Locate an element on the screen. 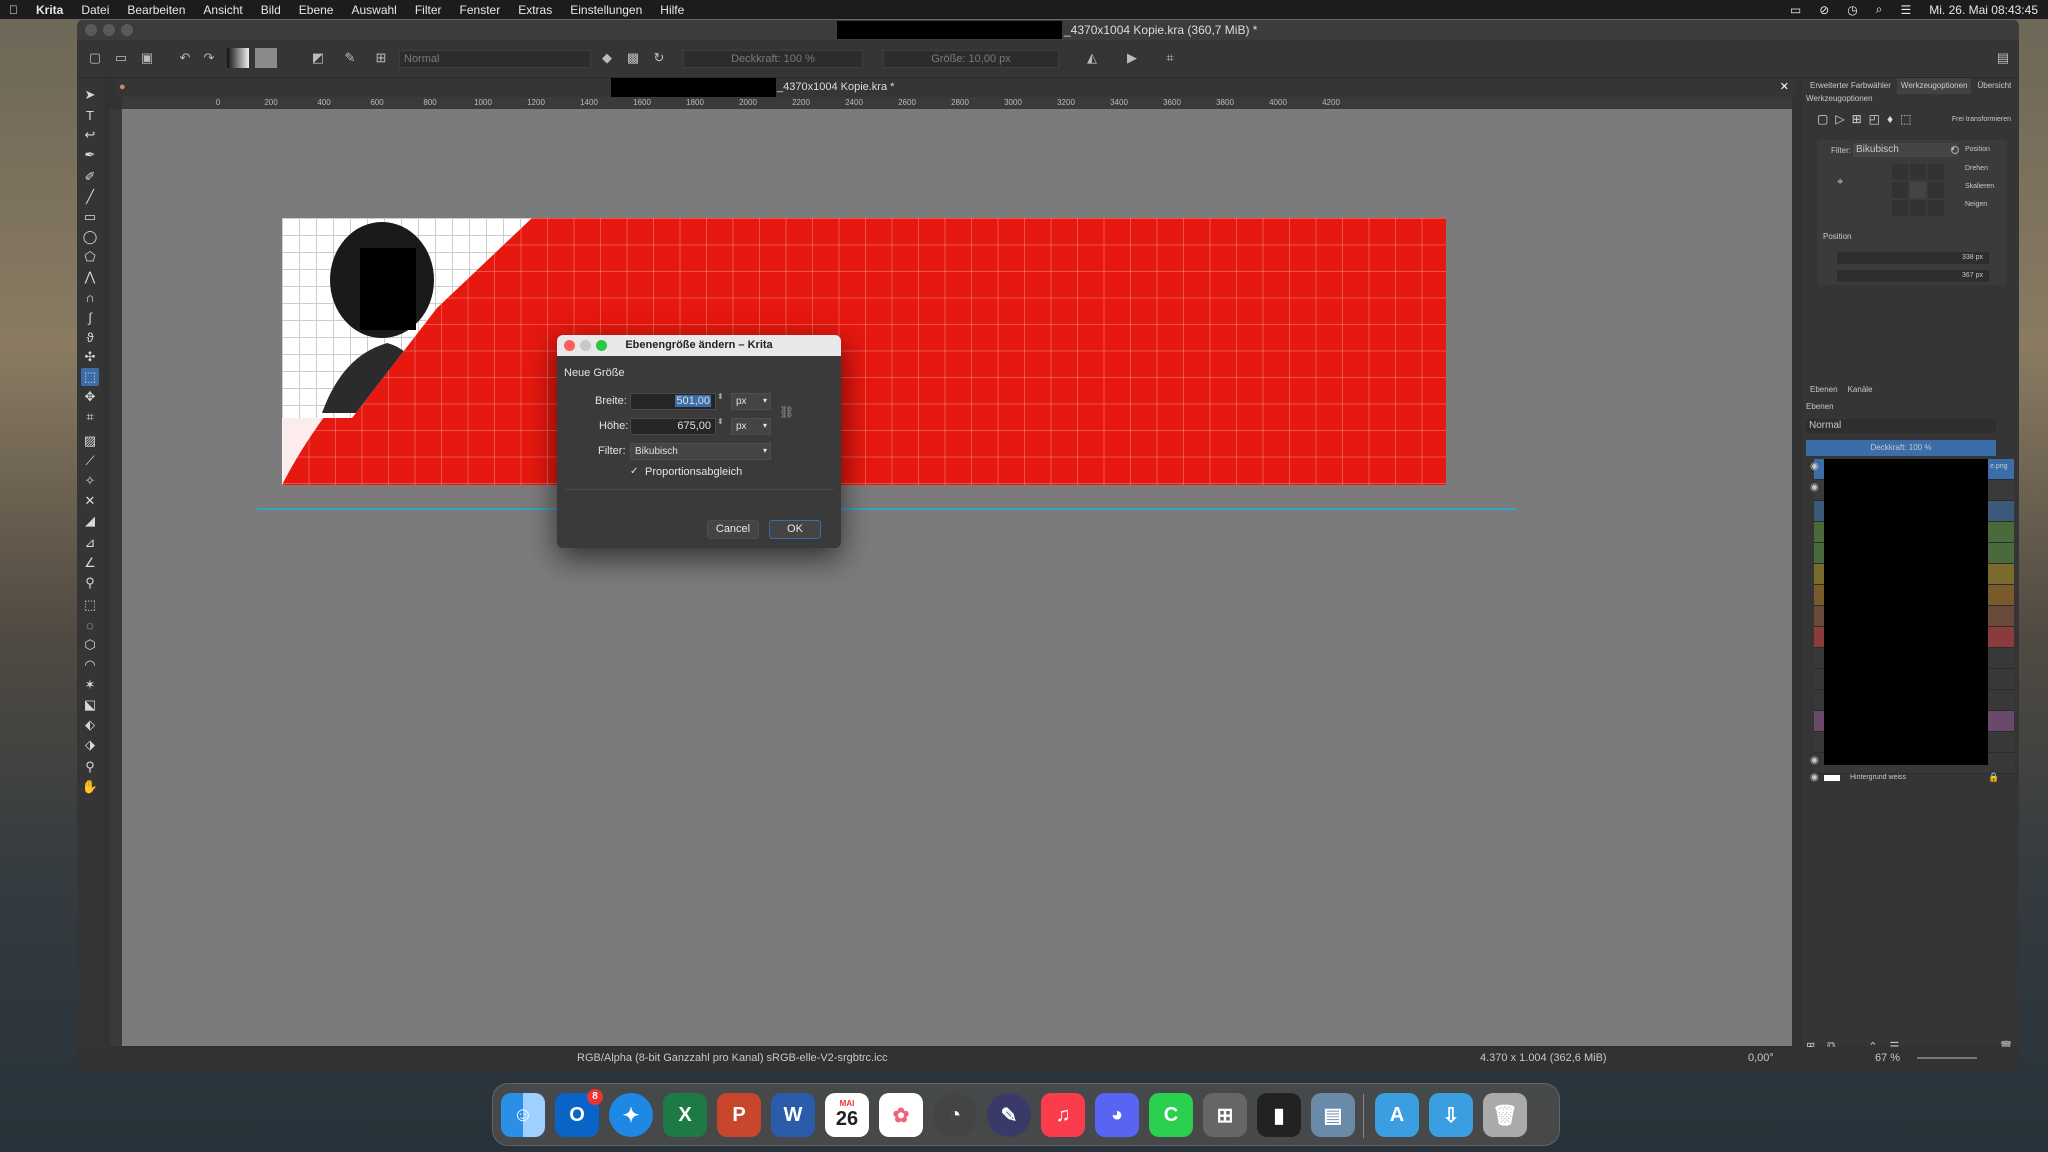  height-input: 675,00 is located at coordinates (673, 426).